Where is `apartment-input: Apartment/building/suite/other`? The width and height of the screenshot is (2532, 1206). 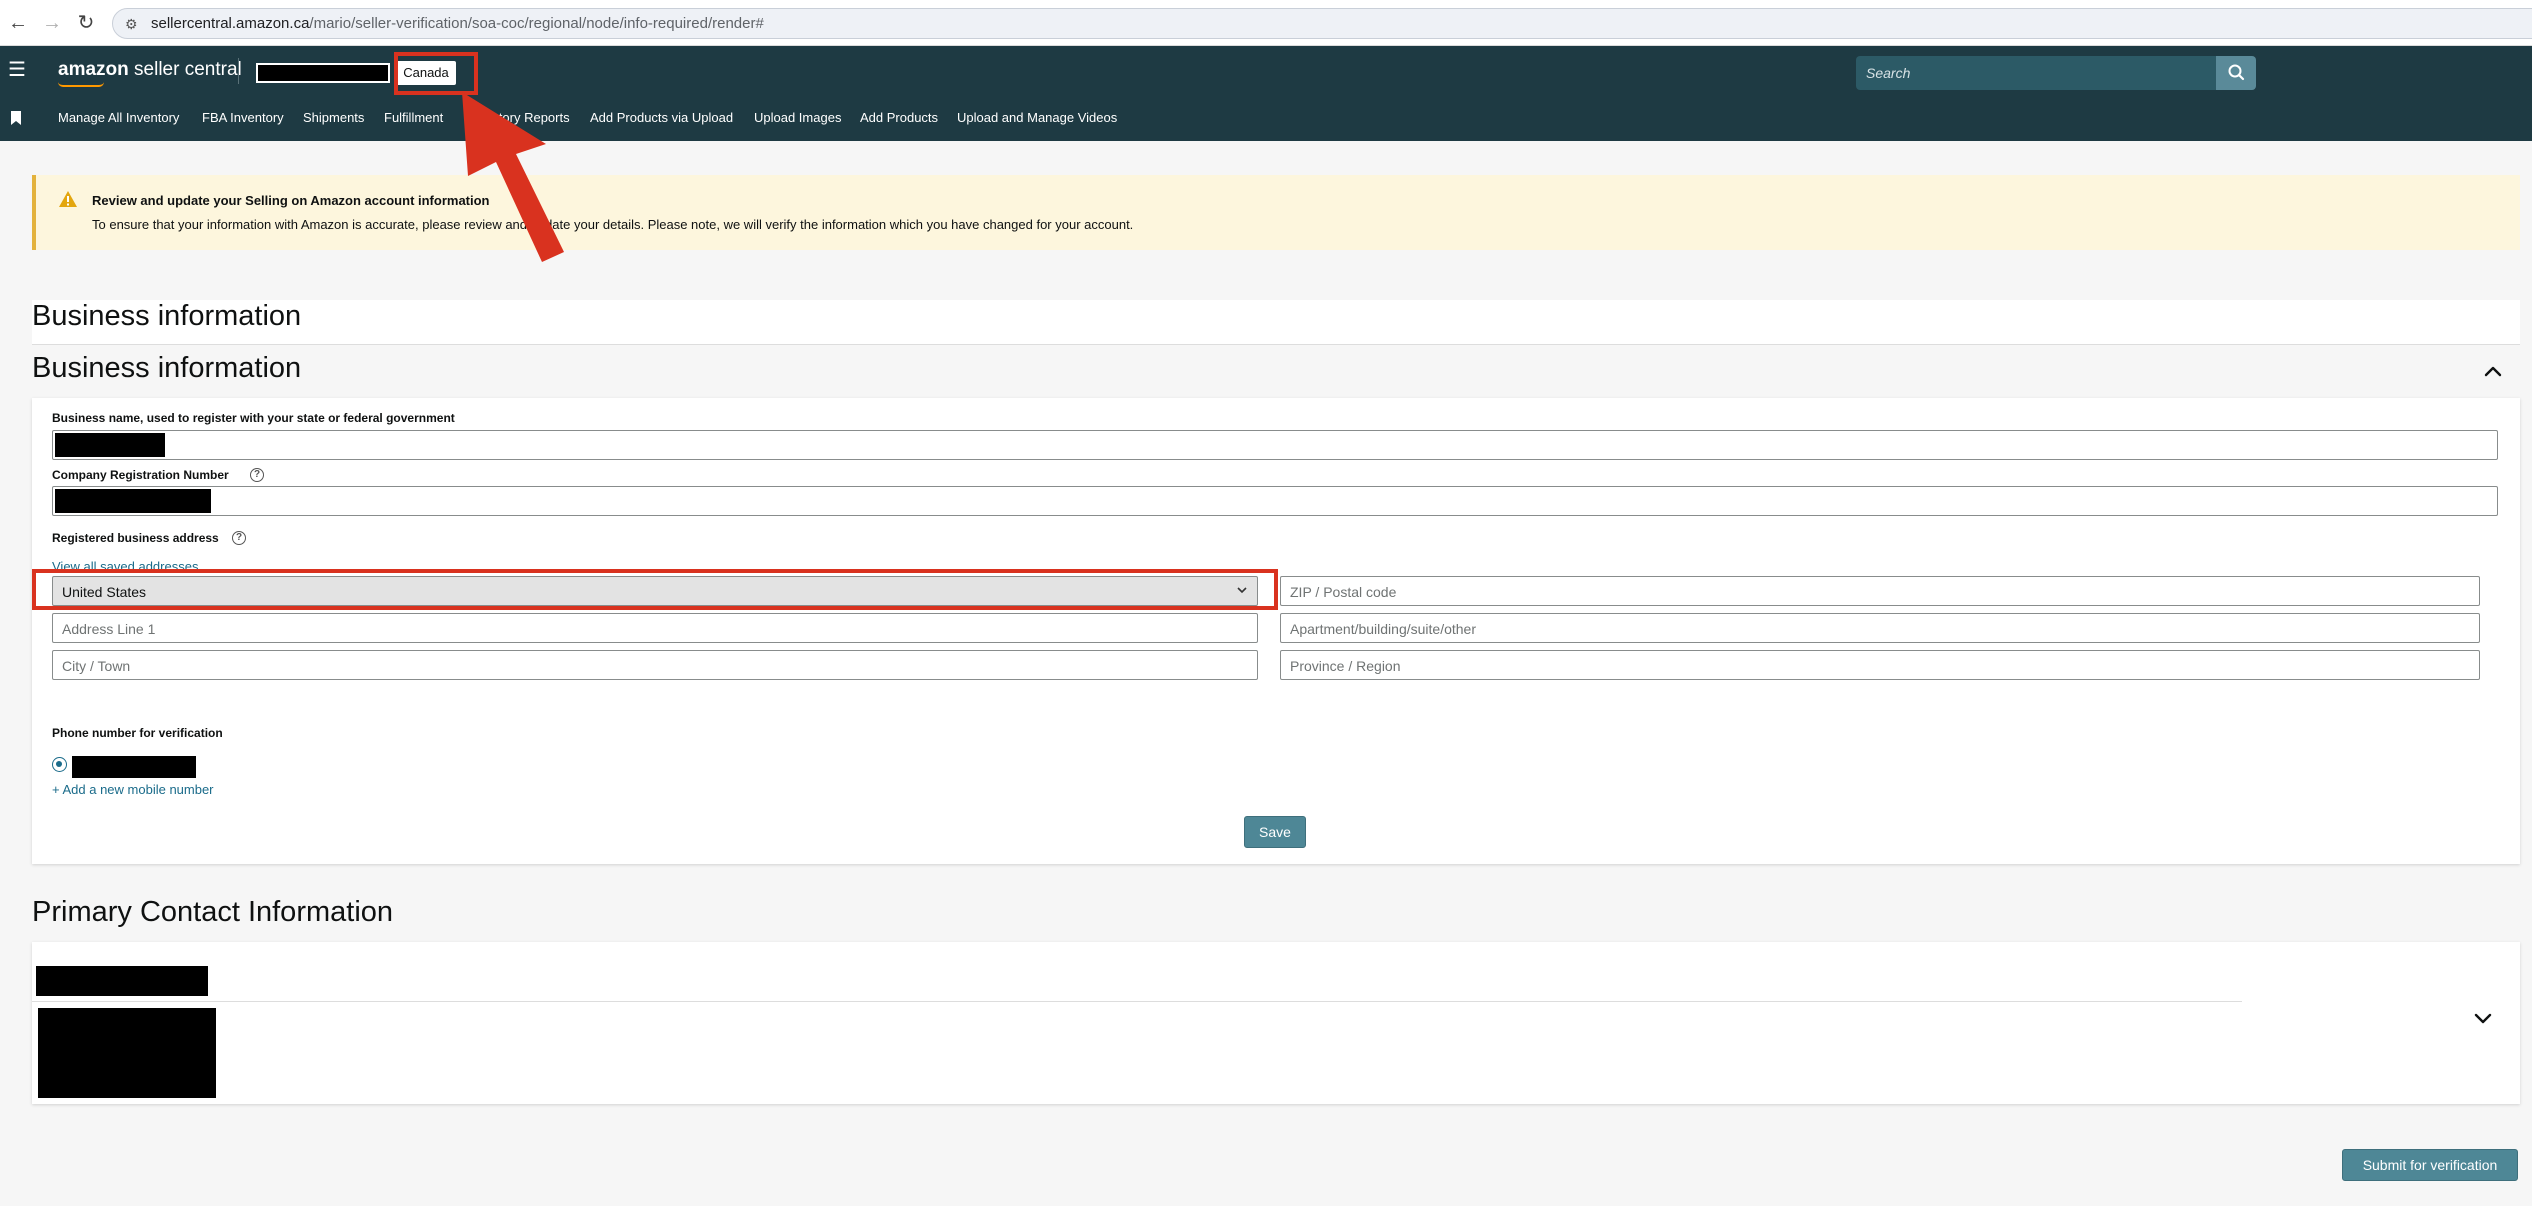 apartment-input: Apartment/building/suite/other is located at coordinates (1880, 628).